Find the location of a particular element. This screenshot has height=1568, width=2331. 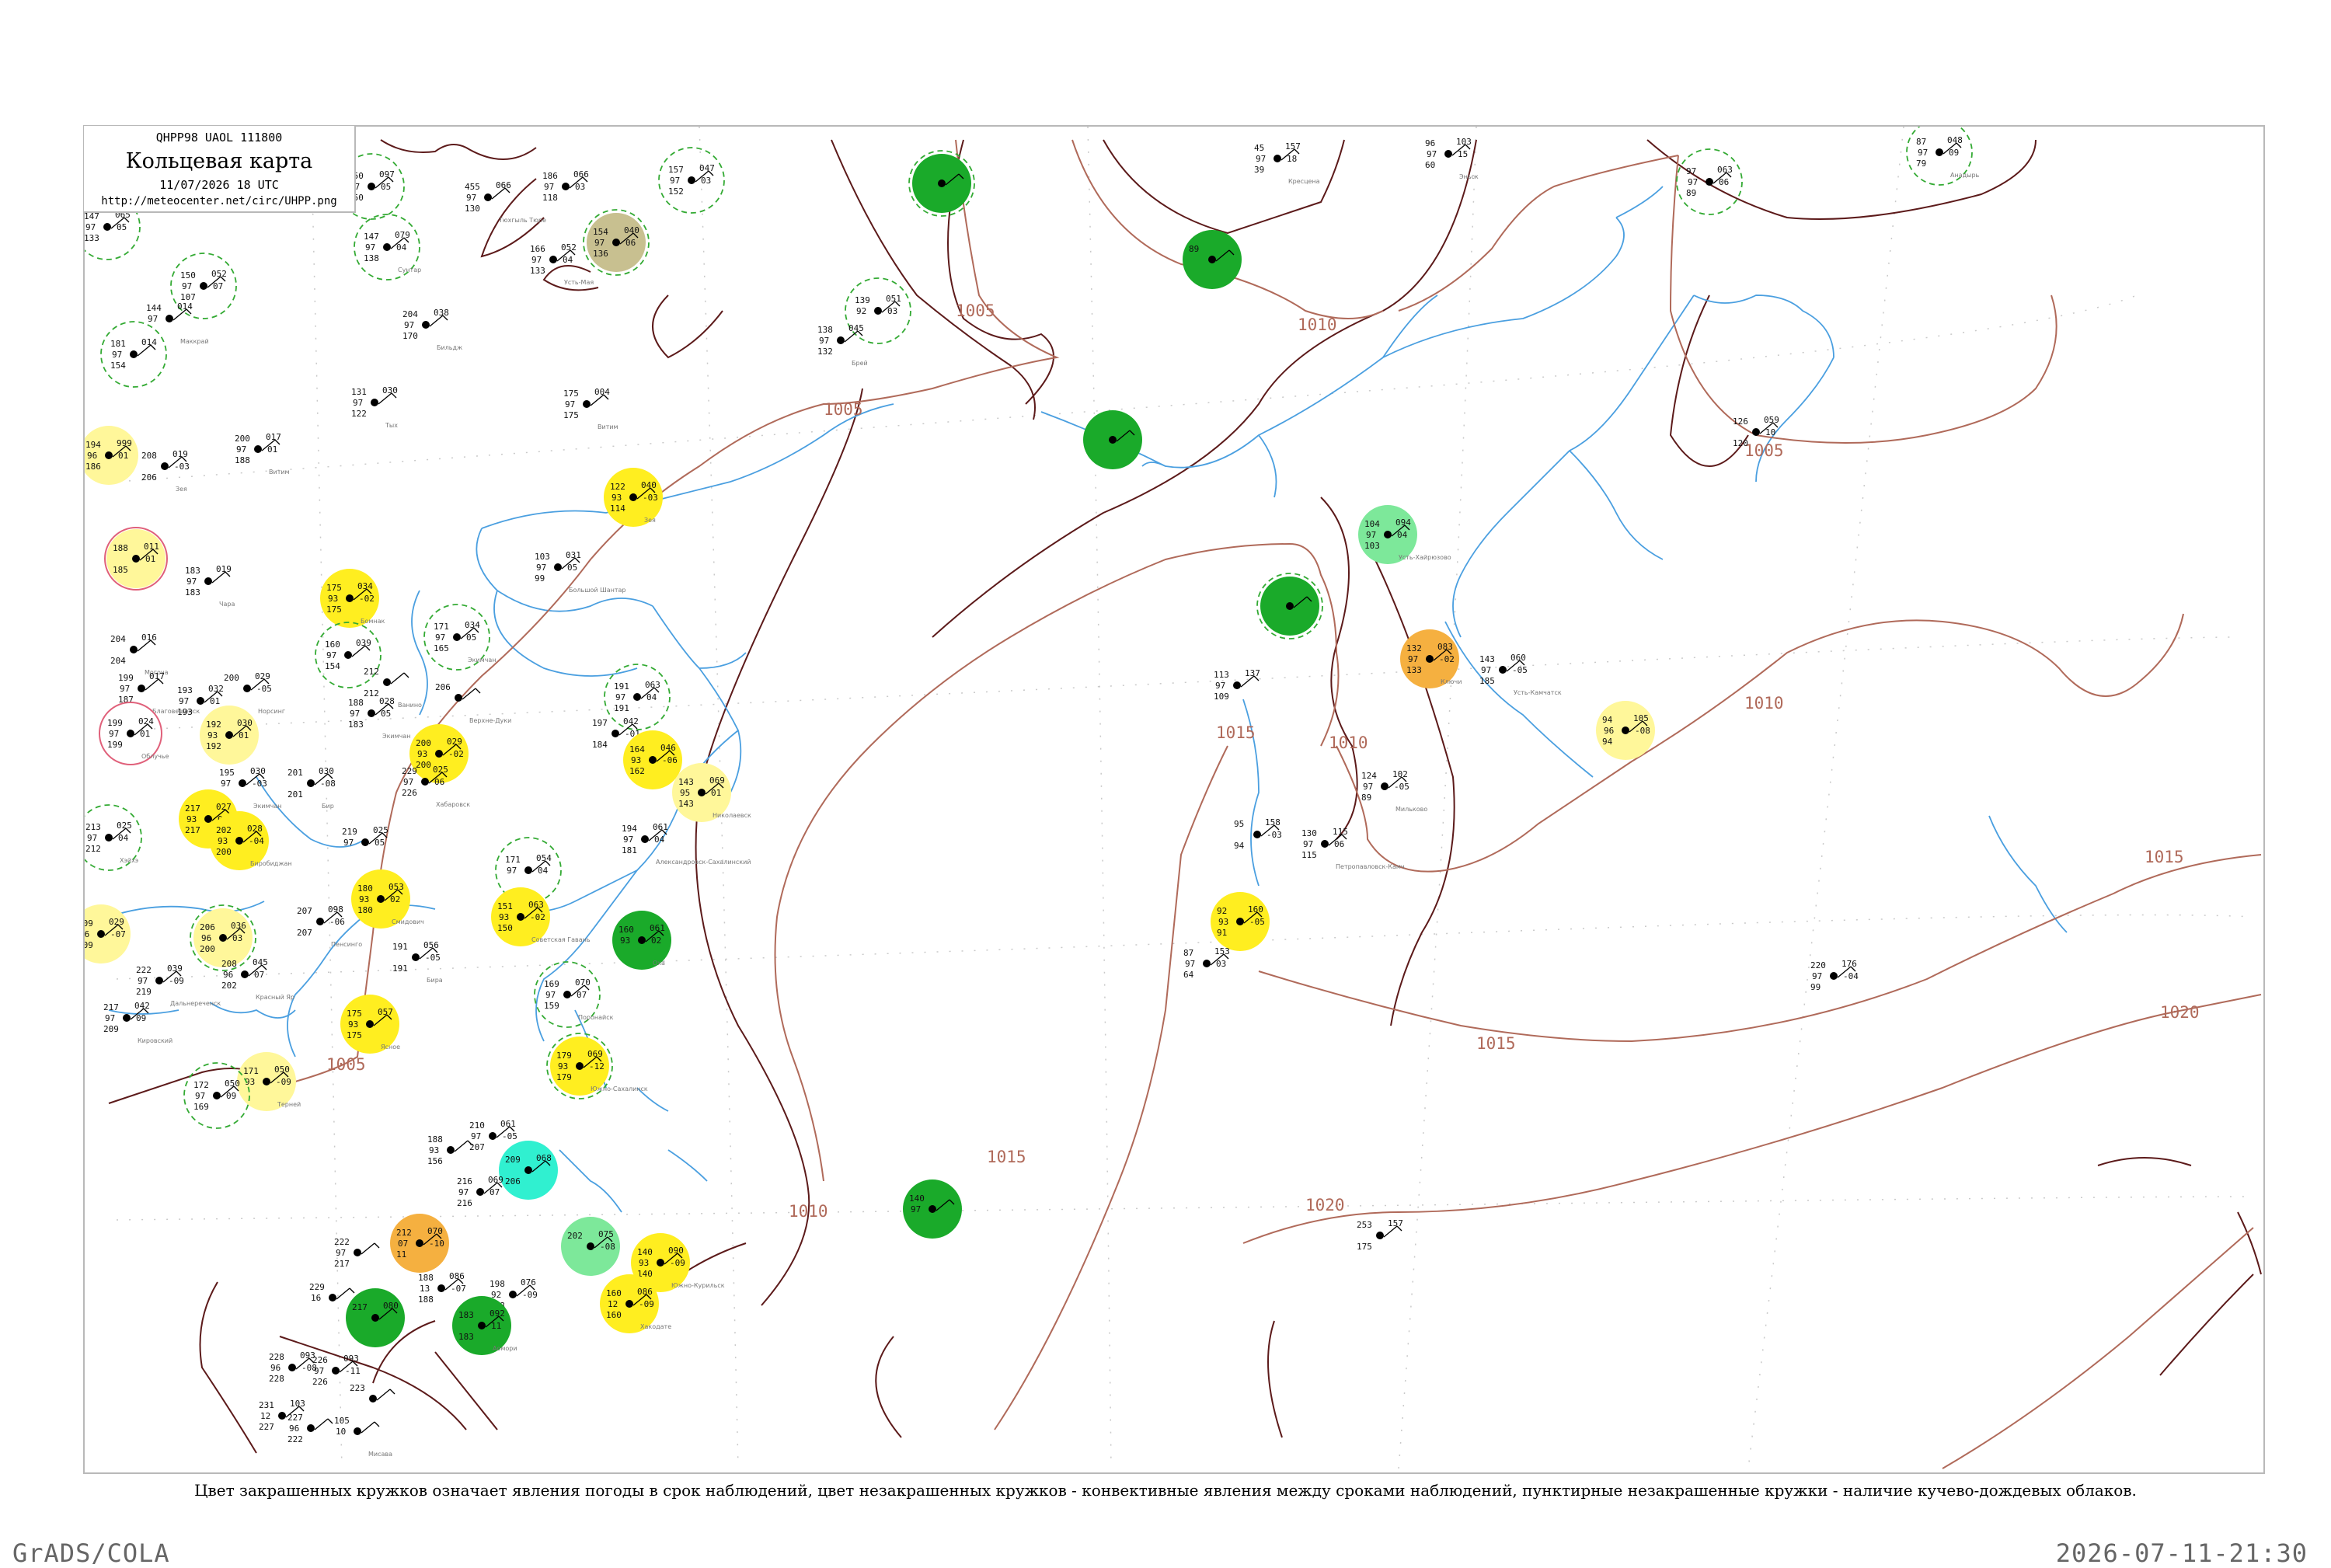

station-plot: 122 040 93 -03 114 Зея is located at coordinates (633, 497).